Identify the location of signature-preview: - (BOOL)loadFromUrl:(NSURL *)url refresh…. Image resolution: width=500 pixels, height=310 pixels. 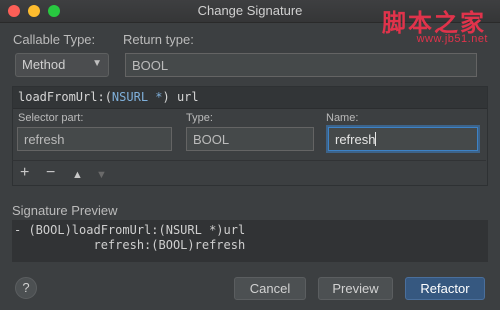
(250, 241).